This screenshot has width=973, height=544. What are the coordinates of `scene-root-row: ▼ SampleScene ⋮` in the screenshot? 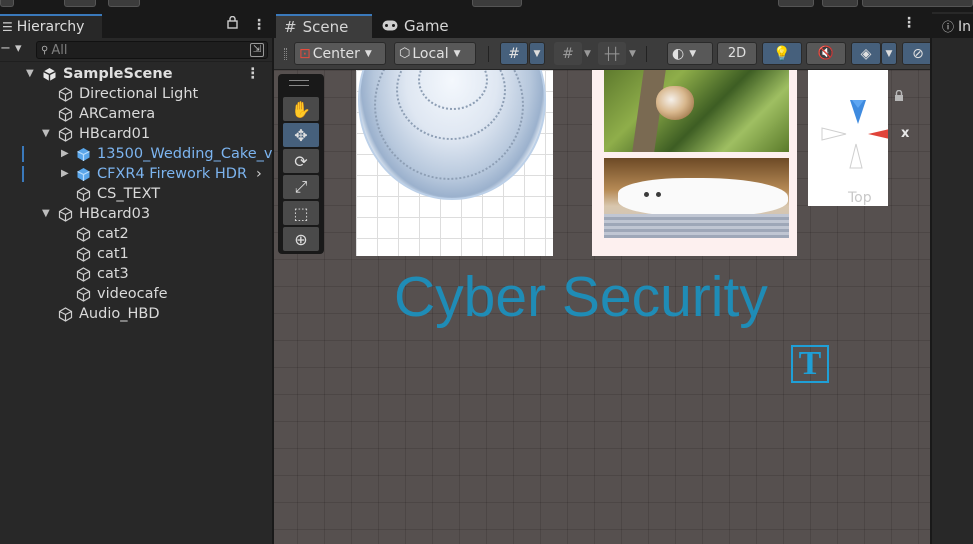 It's located at (136, 74).